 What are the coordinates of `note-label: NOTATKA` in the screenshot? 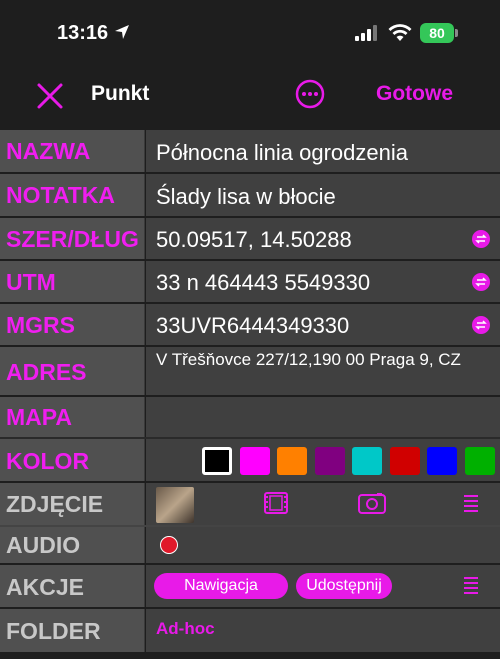 It's located at (61, 195).